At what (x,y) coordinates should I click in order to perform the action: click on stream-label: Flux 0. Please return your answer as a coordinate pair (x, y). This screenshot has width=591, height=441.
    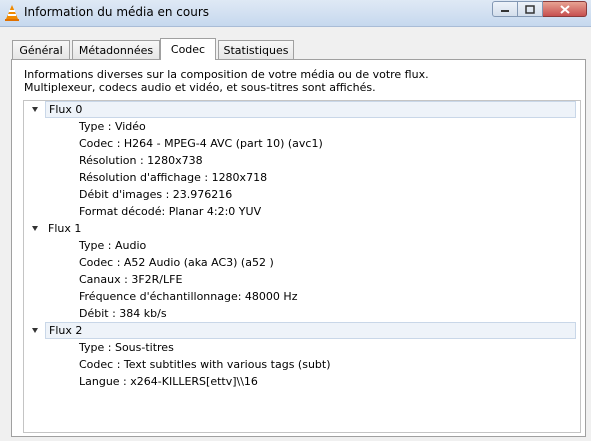
    Looking at the image, I should click on (66, 109).